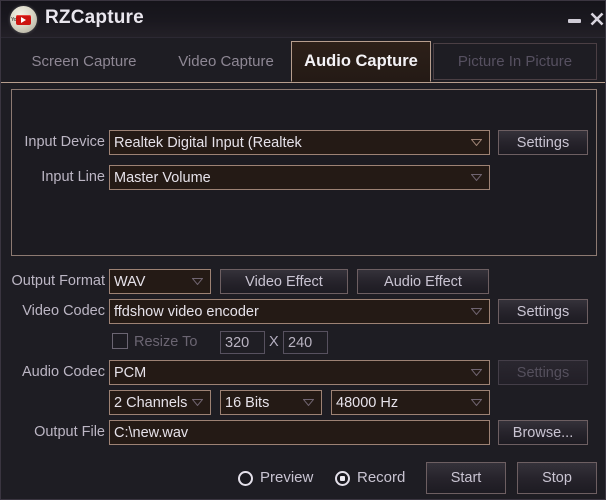  I want to click on resize-width-input: 320, so click(242, 342).